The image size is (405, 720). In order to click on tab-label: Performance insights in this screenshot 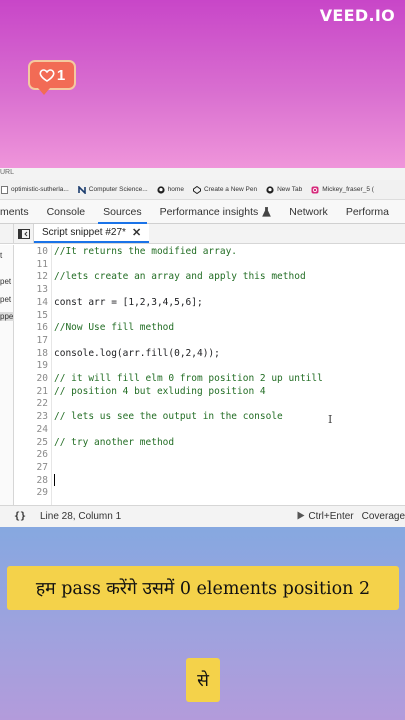, I will do `click(209, 211)`.